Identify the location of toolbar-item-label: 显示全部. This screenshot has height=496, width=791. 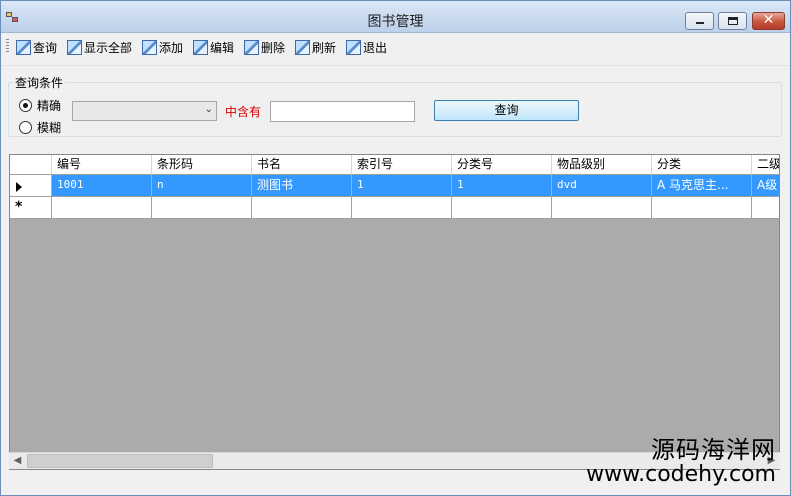
(108, 47).